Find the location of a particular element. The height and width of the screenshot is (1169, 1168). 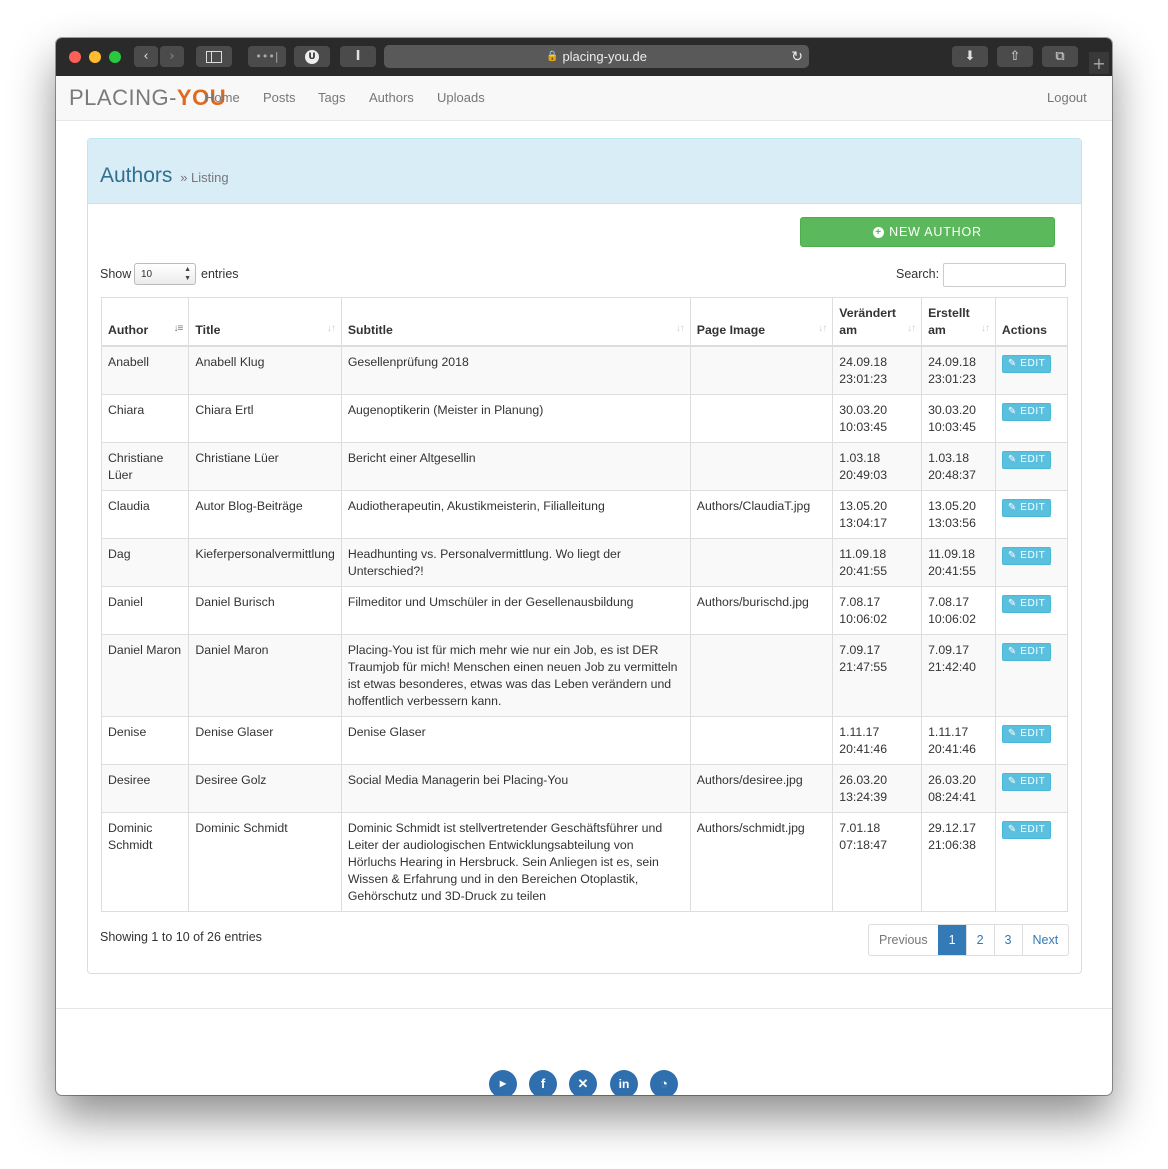

column-page-image: Page Image ↓↑ is located at coordinates (761, 322).